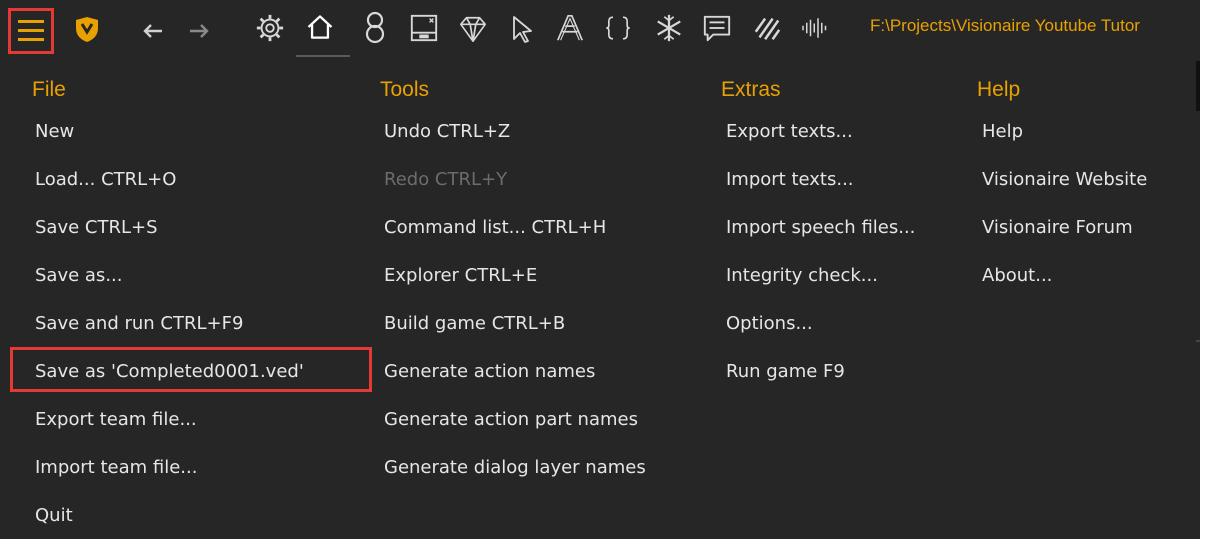  What do you see at coordinates (458, 276) in the screenshot?
I see `menu-item-explorer: Explorer CTRL+E` at bounding box center [458, 276].